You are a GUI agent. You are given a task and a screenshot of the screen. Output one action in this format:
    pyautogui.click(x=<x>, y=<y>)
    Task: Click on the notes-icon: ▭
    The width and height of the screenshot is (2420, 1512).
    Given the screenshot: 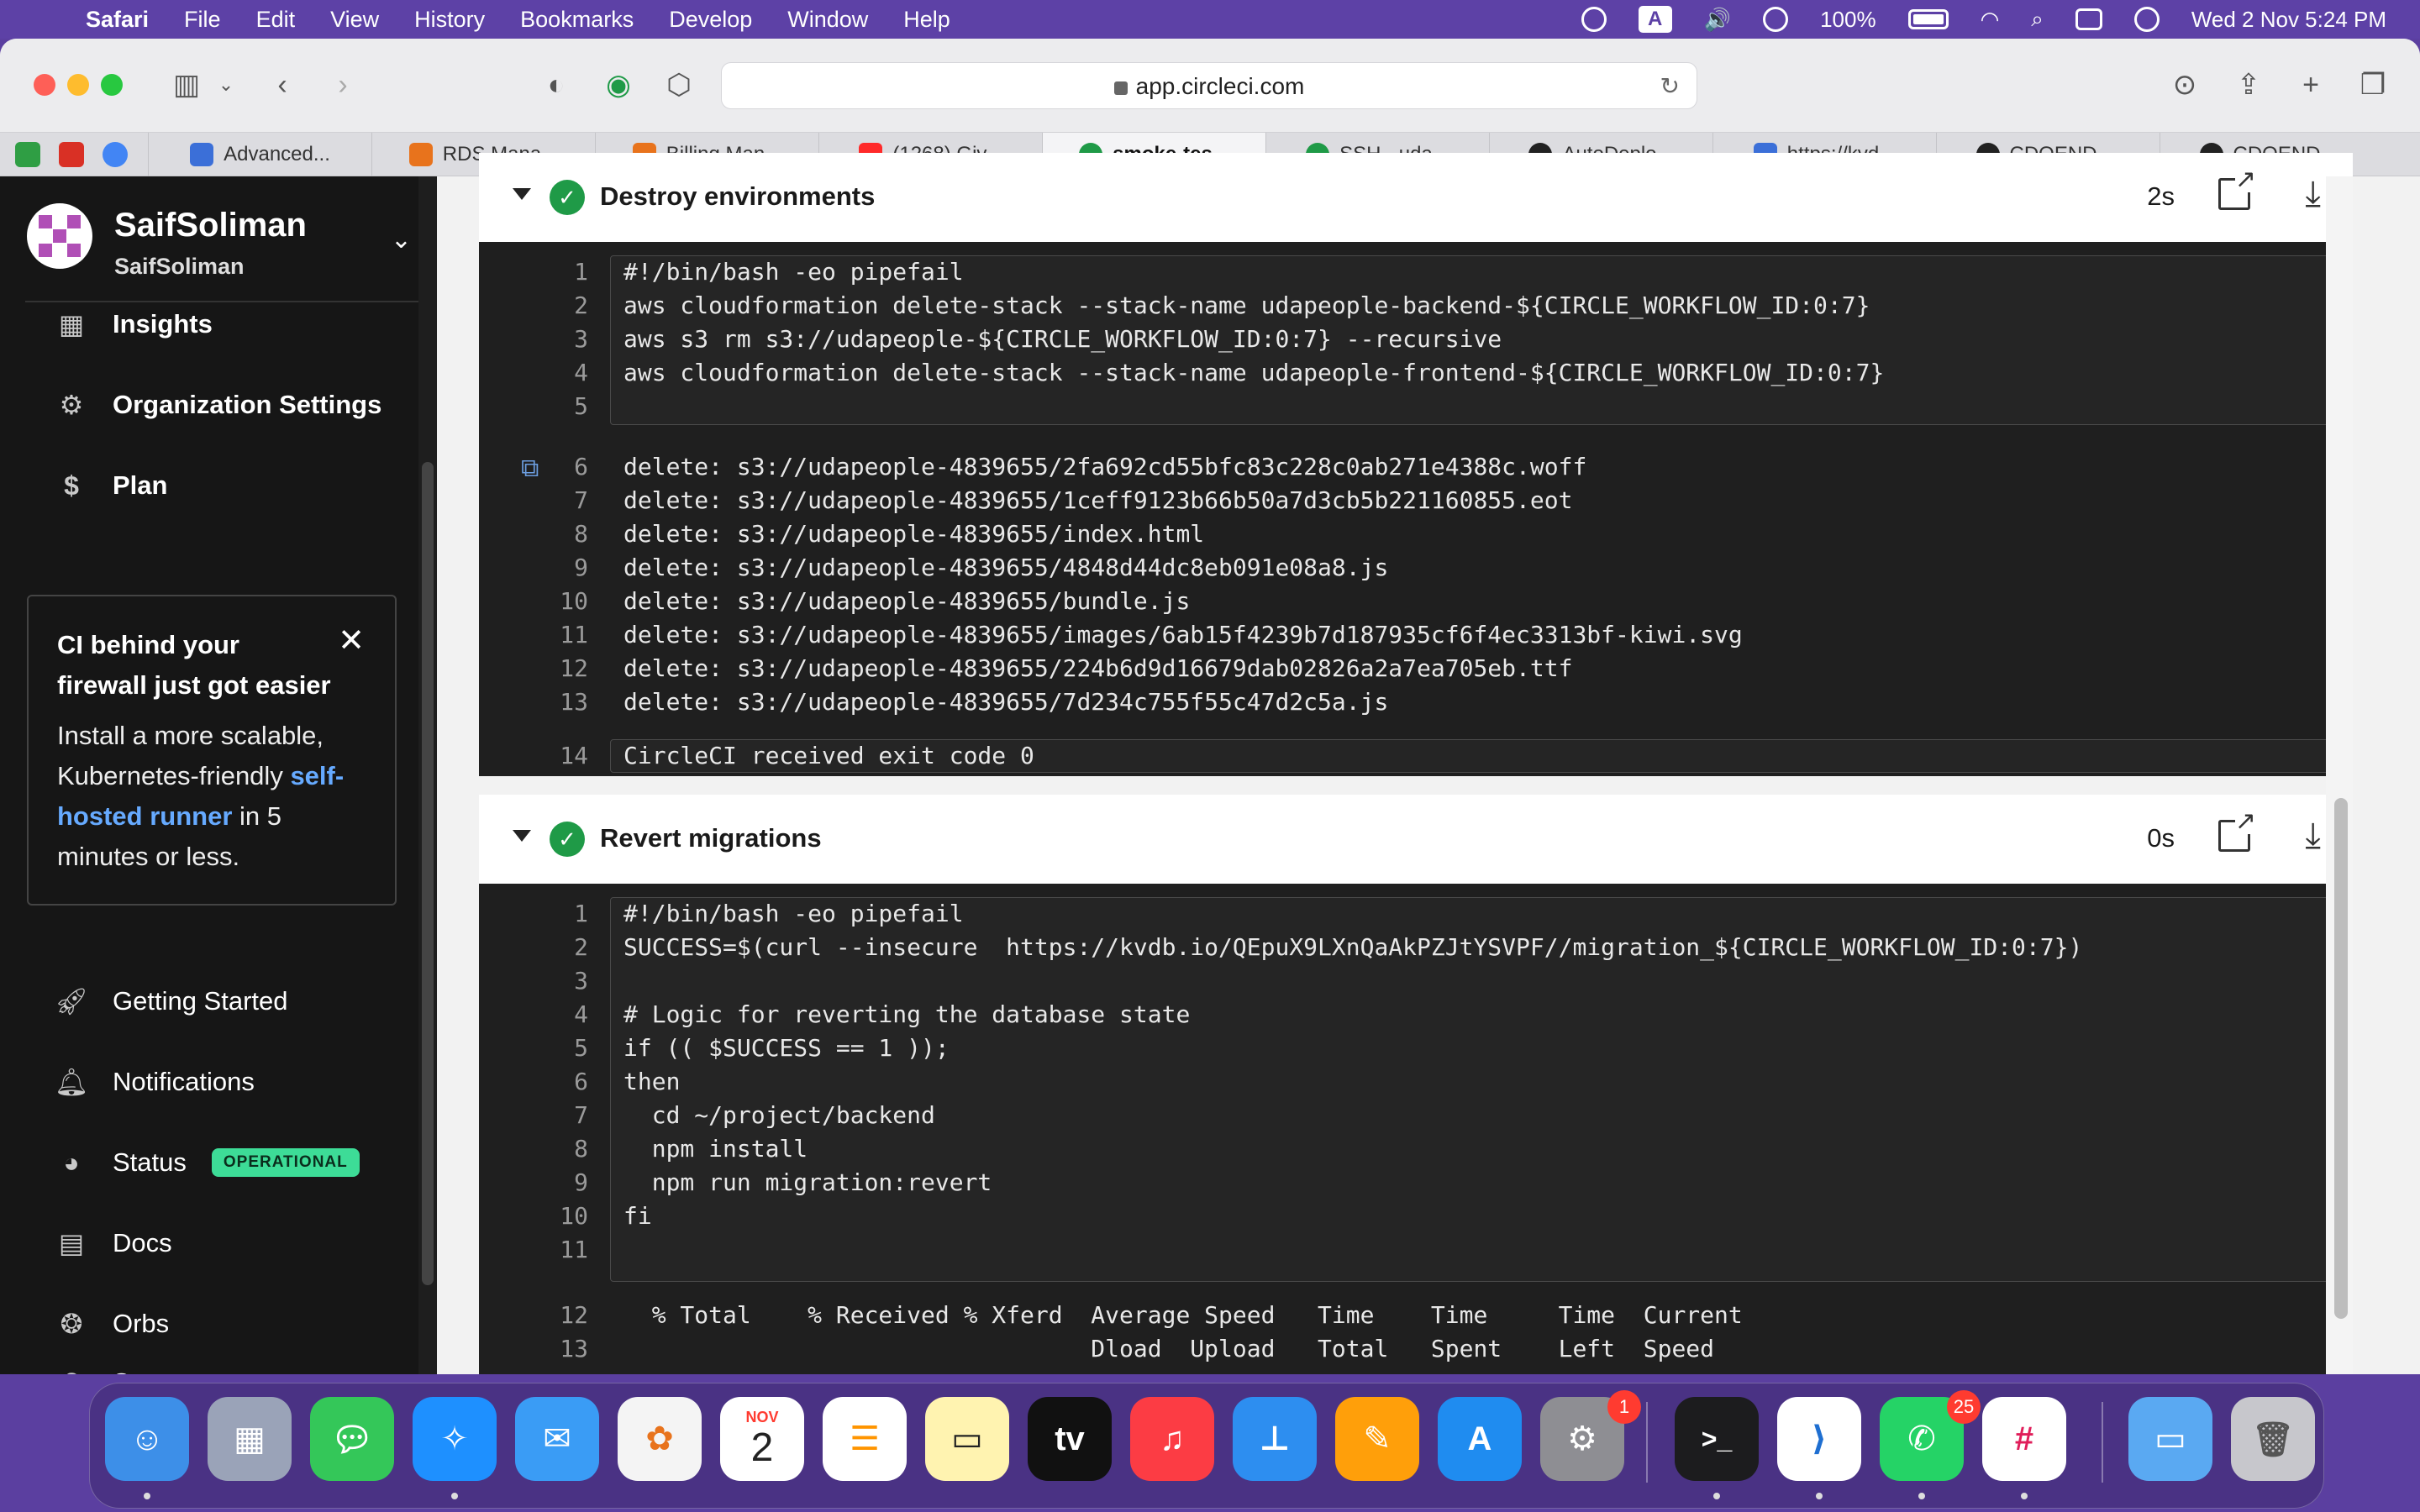 What is the action you would take?
    pyautogui.click(x=967, y=1439)
    